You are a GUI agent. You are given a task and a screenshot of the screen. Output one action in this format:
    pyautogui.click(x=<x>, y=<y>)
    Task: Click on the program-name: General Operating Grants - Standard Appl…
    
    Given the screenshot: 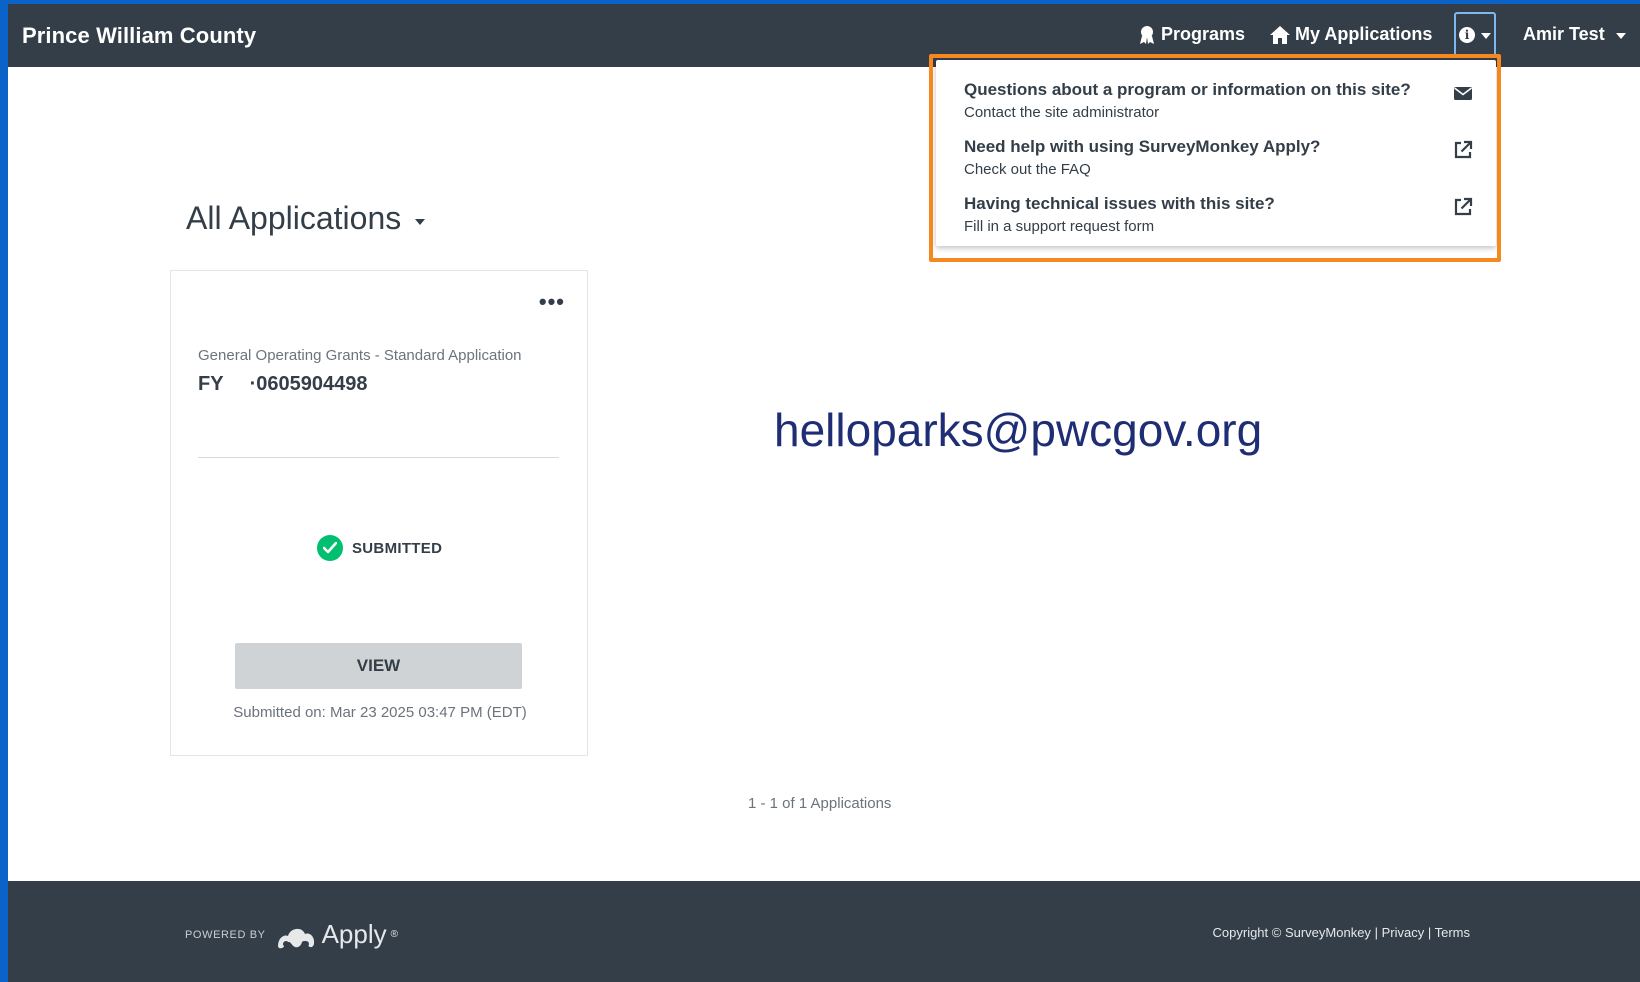 What is the action you would take?
    pyautogui.click(x=360, y=355)
    